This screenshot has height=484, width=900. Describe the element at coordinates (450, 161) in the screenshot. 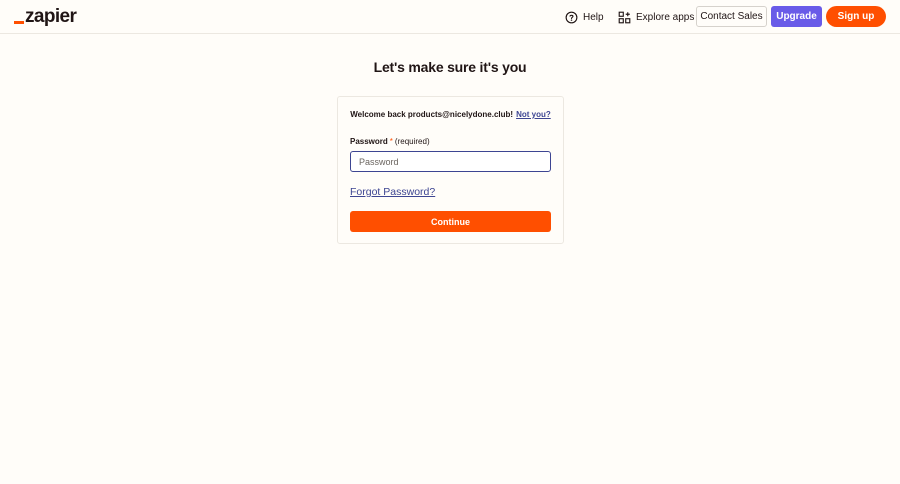

I see `password-input` at that location.